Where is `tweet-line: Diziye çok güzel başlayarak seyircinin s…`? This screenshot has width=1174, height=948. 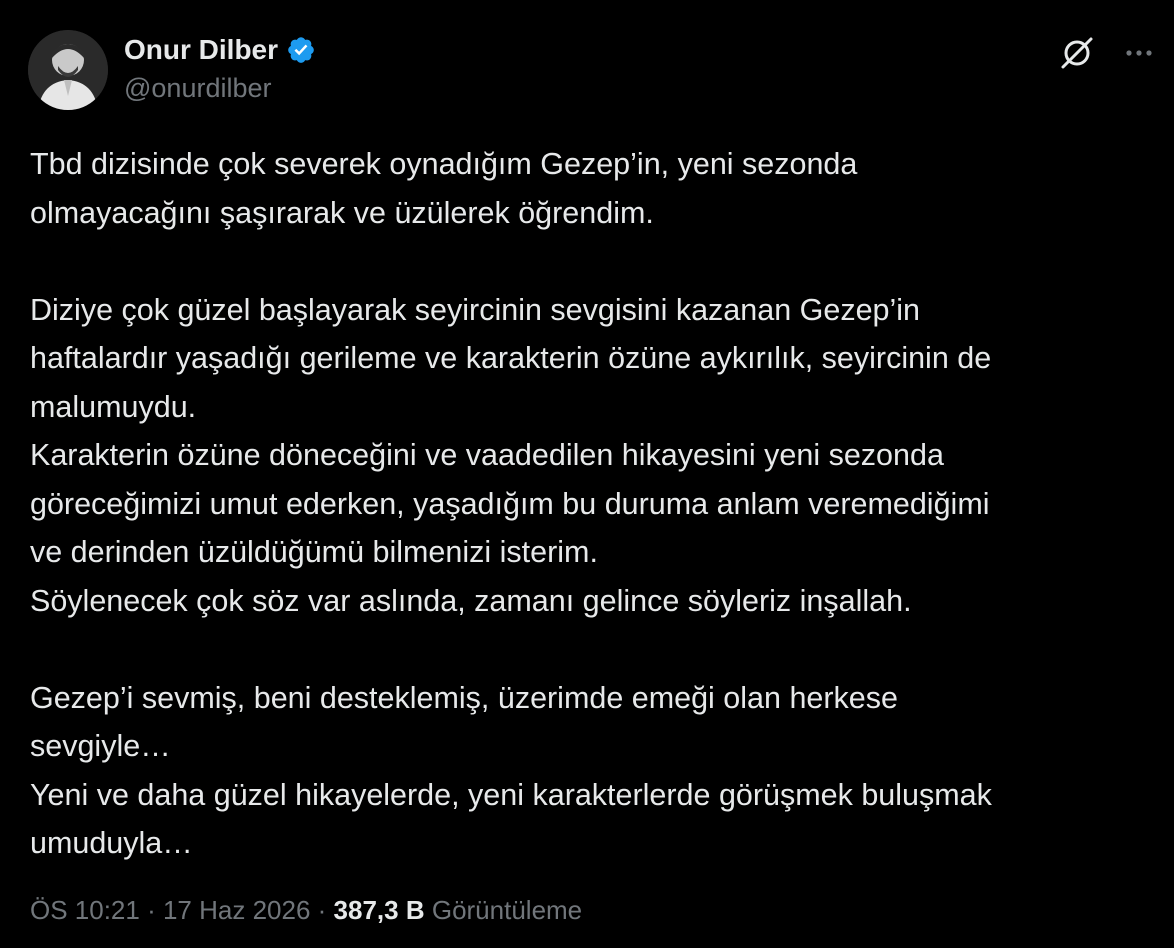
tweet-line: Diziye çok güzel başlayarak seyircinin s… is located at coordinates (475, 309).